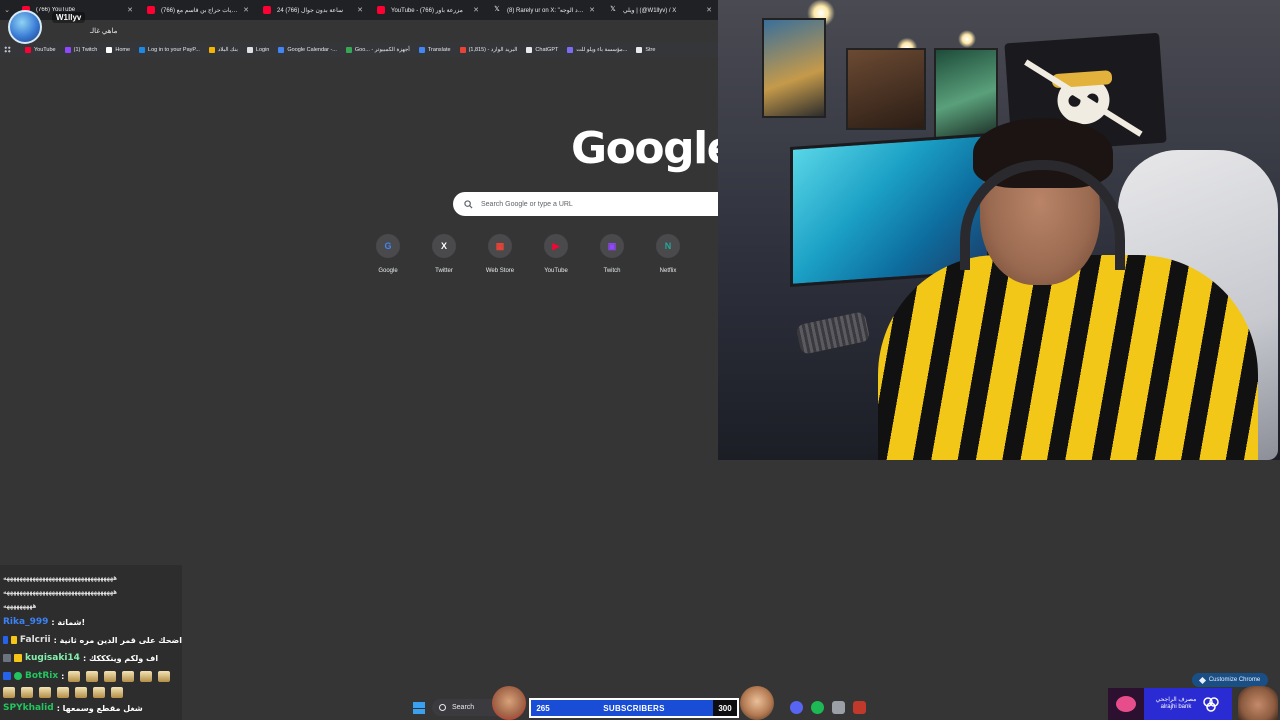  I want to click on customize-chrome-label: Customize Chrome, so click(1234, 680).